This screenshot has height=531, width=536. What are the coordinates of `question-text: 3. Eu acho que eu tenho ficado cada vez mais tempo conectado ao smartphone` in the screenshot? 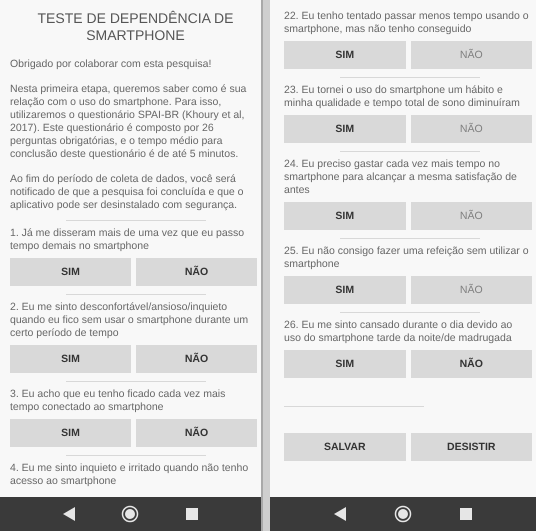 It's located at (118, 401).